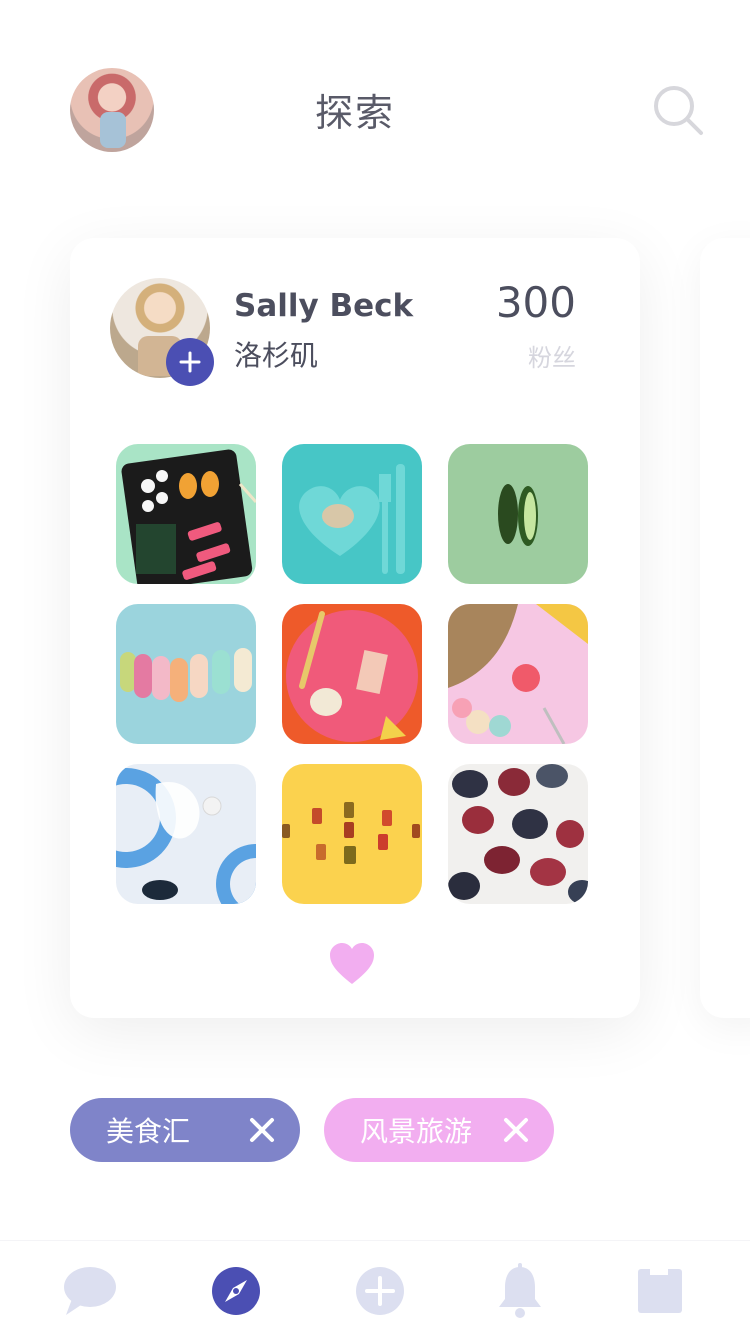 This screenshot has height=1335, width=750. I want to click on search-icon, so click(679, 111).